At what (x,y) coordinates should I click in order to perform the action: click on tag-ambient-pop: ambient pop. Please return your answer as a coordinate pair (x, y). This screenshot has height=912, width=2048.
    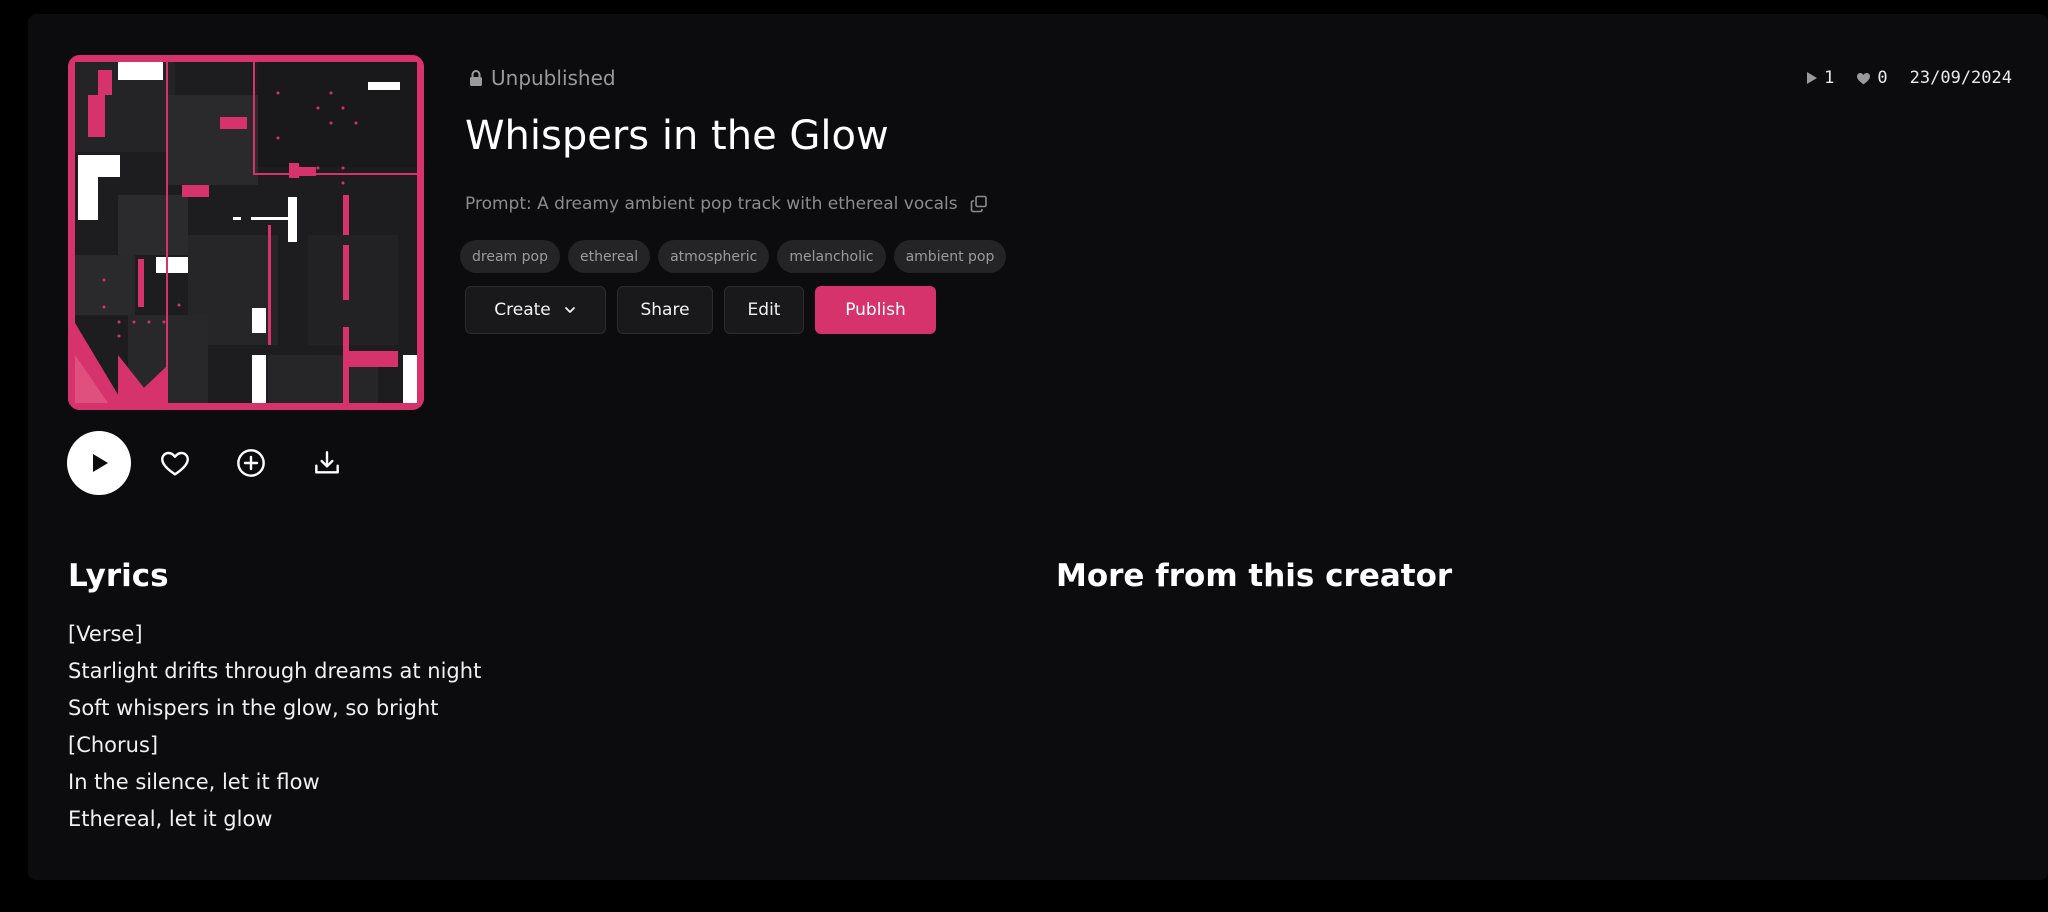
    Looking at the image, I should click on (950, 256).